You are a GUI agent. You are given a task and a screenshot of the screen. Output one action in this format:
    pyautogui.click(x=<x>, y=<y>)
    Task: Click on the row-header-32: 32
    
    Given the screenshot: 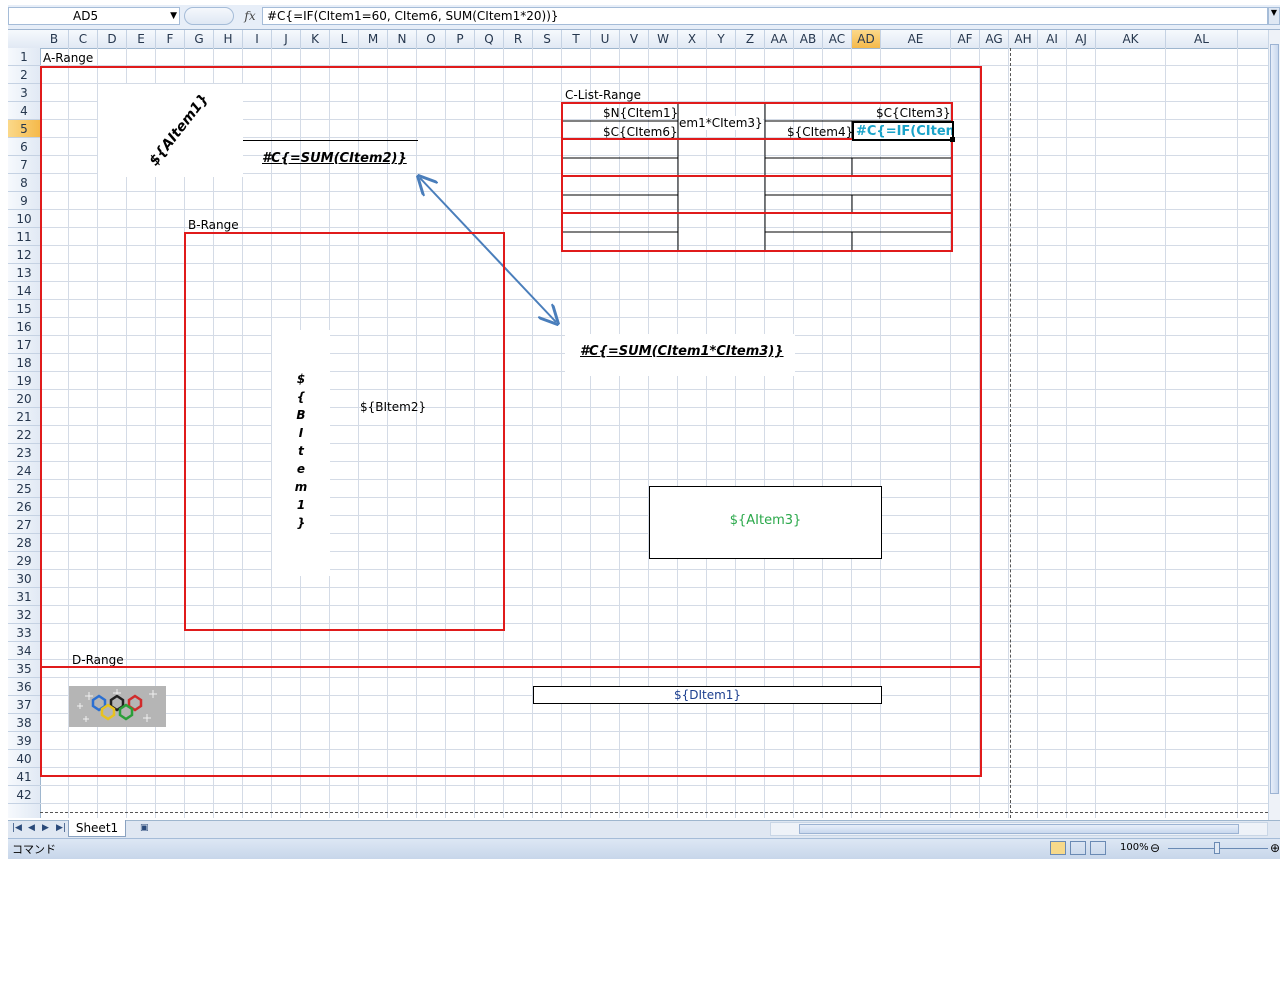 What is the action you would take?
    pyautogui.click(x=24, y=615)
    